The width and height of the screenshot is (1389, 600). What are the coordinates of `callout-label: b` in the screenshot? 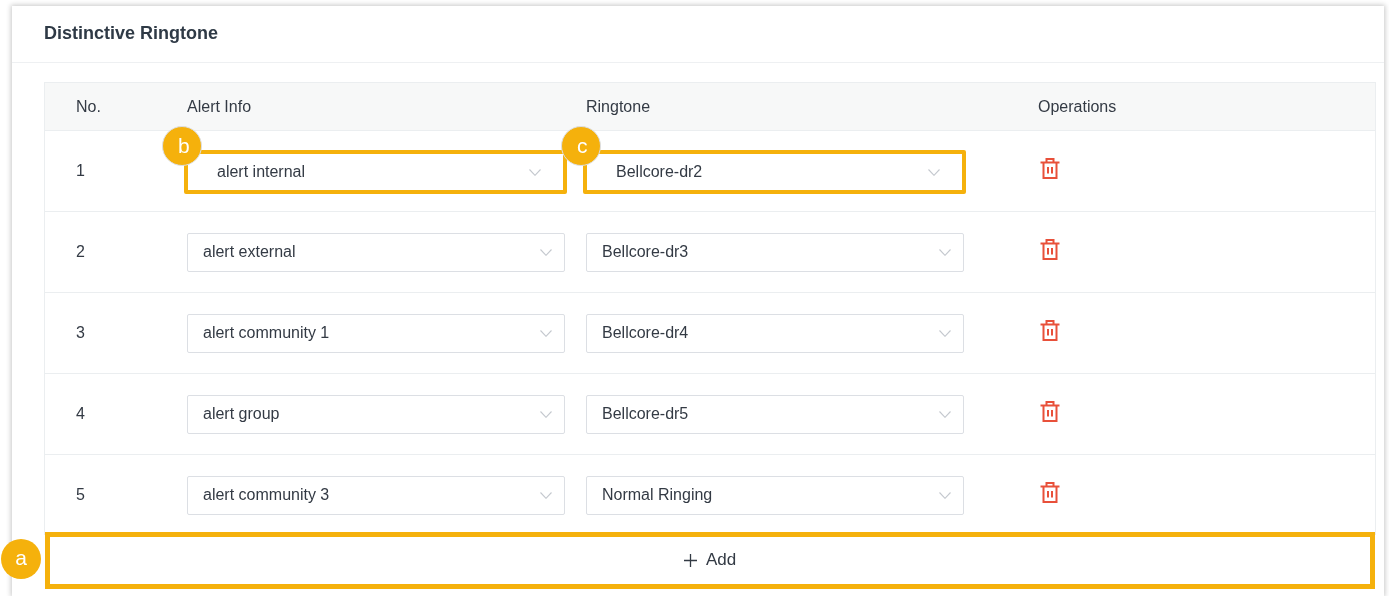 It's located at (182, 146).